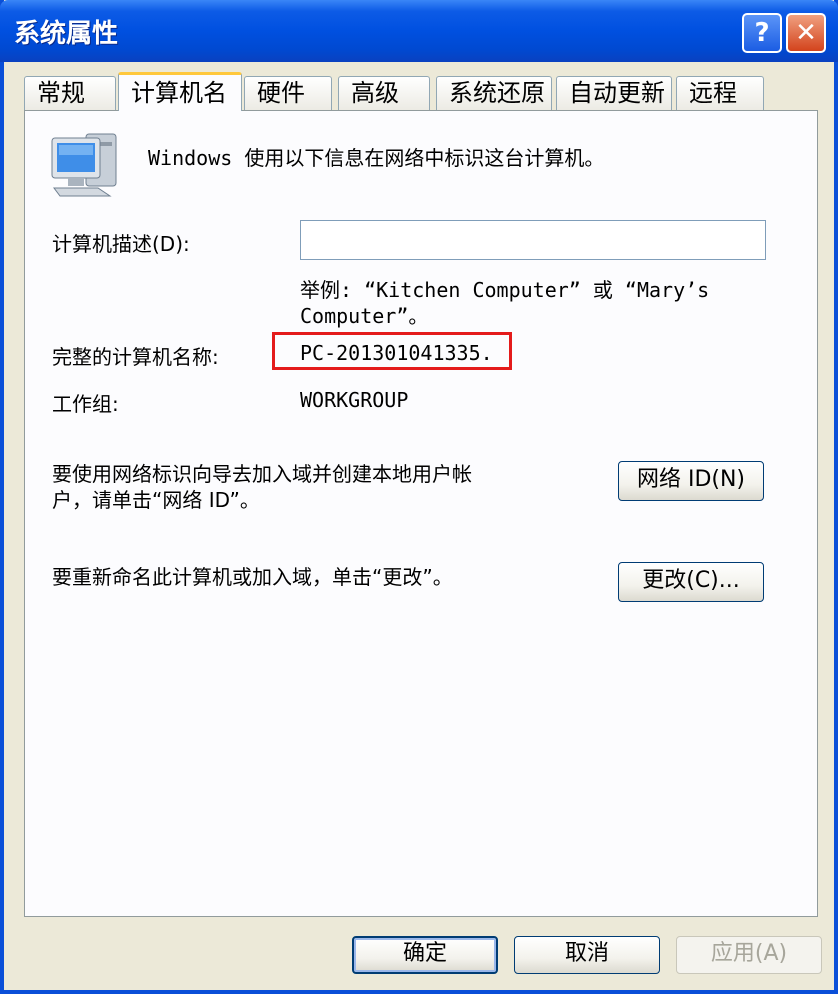 The image size is (838, 994). What do you see at coordinates (66, 34) in the screenshot?
I see `window-title: 系统属性` at bounding box center [66, 34].